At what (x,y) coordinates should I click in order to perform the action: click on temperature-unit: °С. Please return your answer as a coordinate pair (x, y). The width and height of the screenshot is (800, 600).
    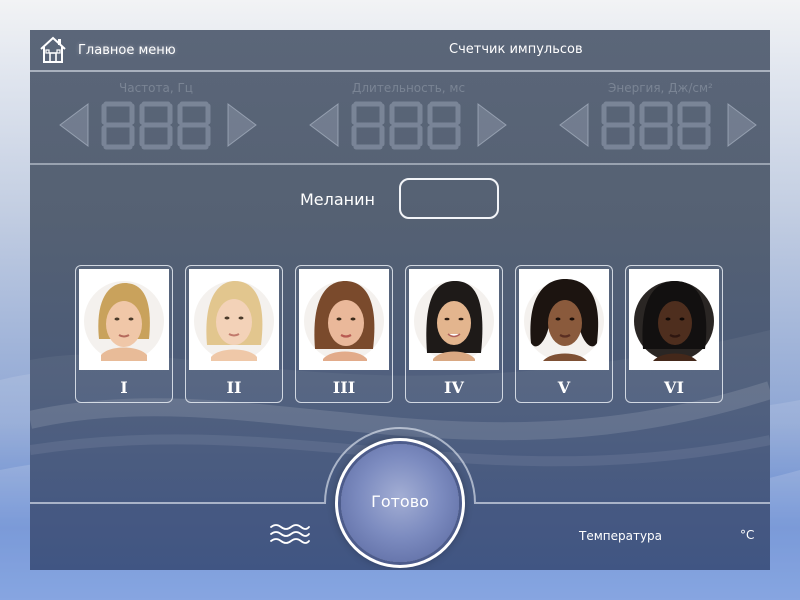
    Looking at the image, I should click on (747, 535).